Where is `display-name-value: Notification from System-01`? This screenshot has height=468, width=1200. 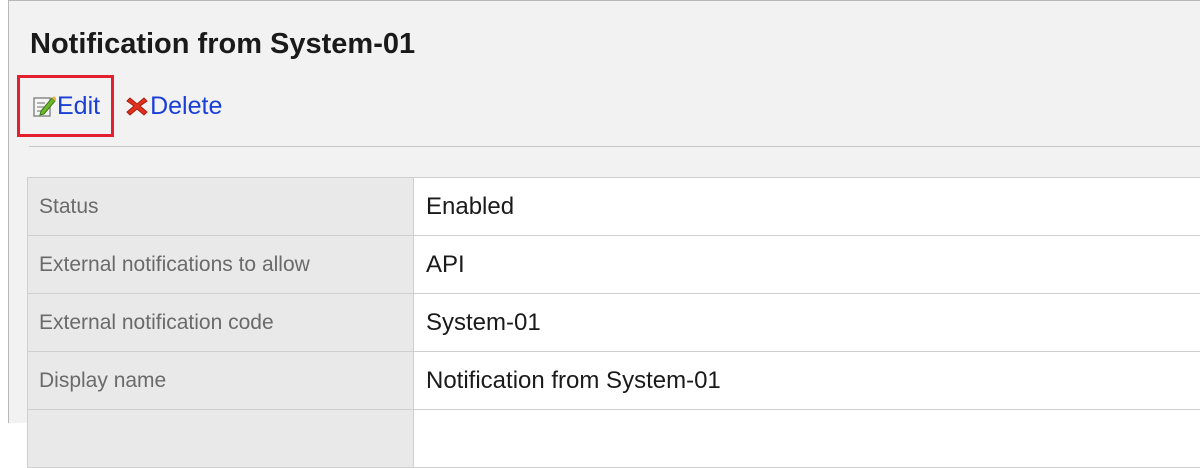
display-name-value: Notification from System-01 is located at coordinates (807, 381).